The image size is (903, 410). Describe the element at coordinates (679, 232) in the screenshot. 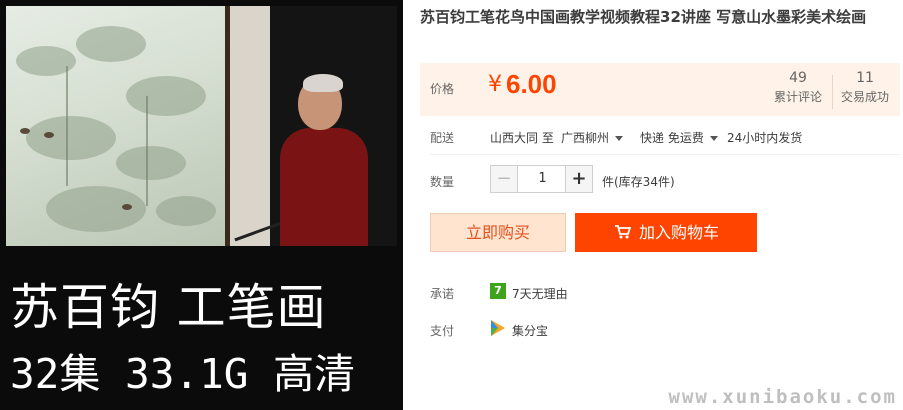

I see `add-to-cart-label: 加入购物车` at that location.